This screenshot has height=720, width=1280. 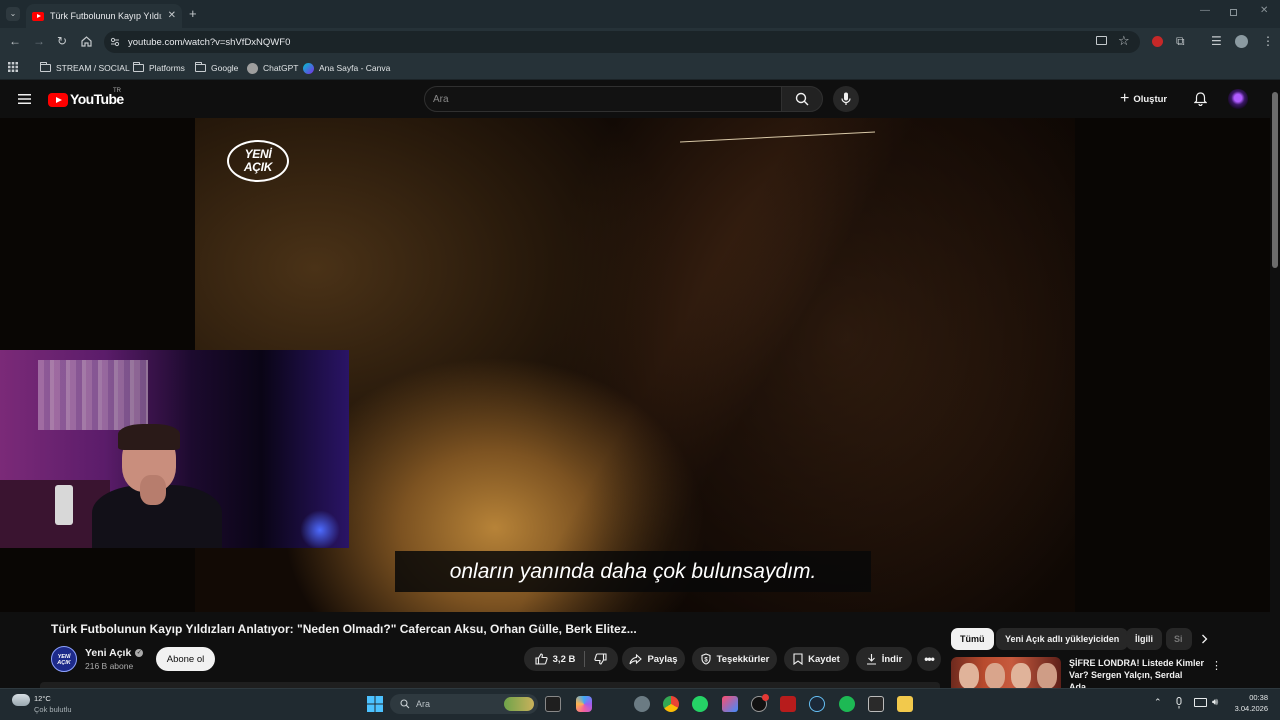 I want to click on tray-overflow-icon: ⌃, so click(x=1158, y=702).